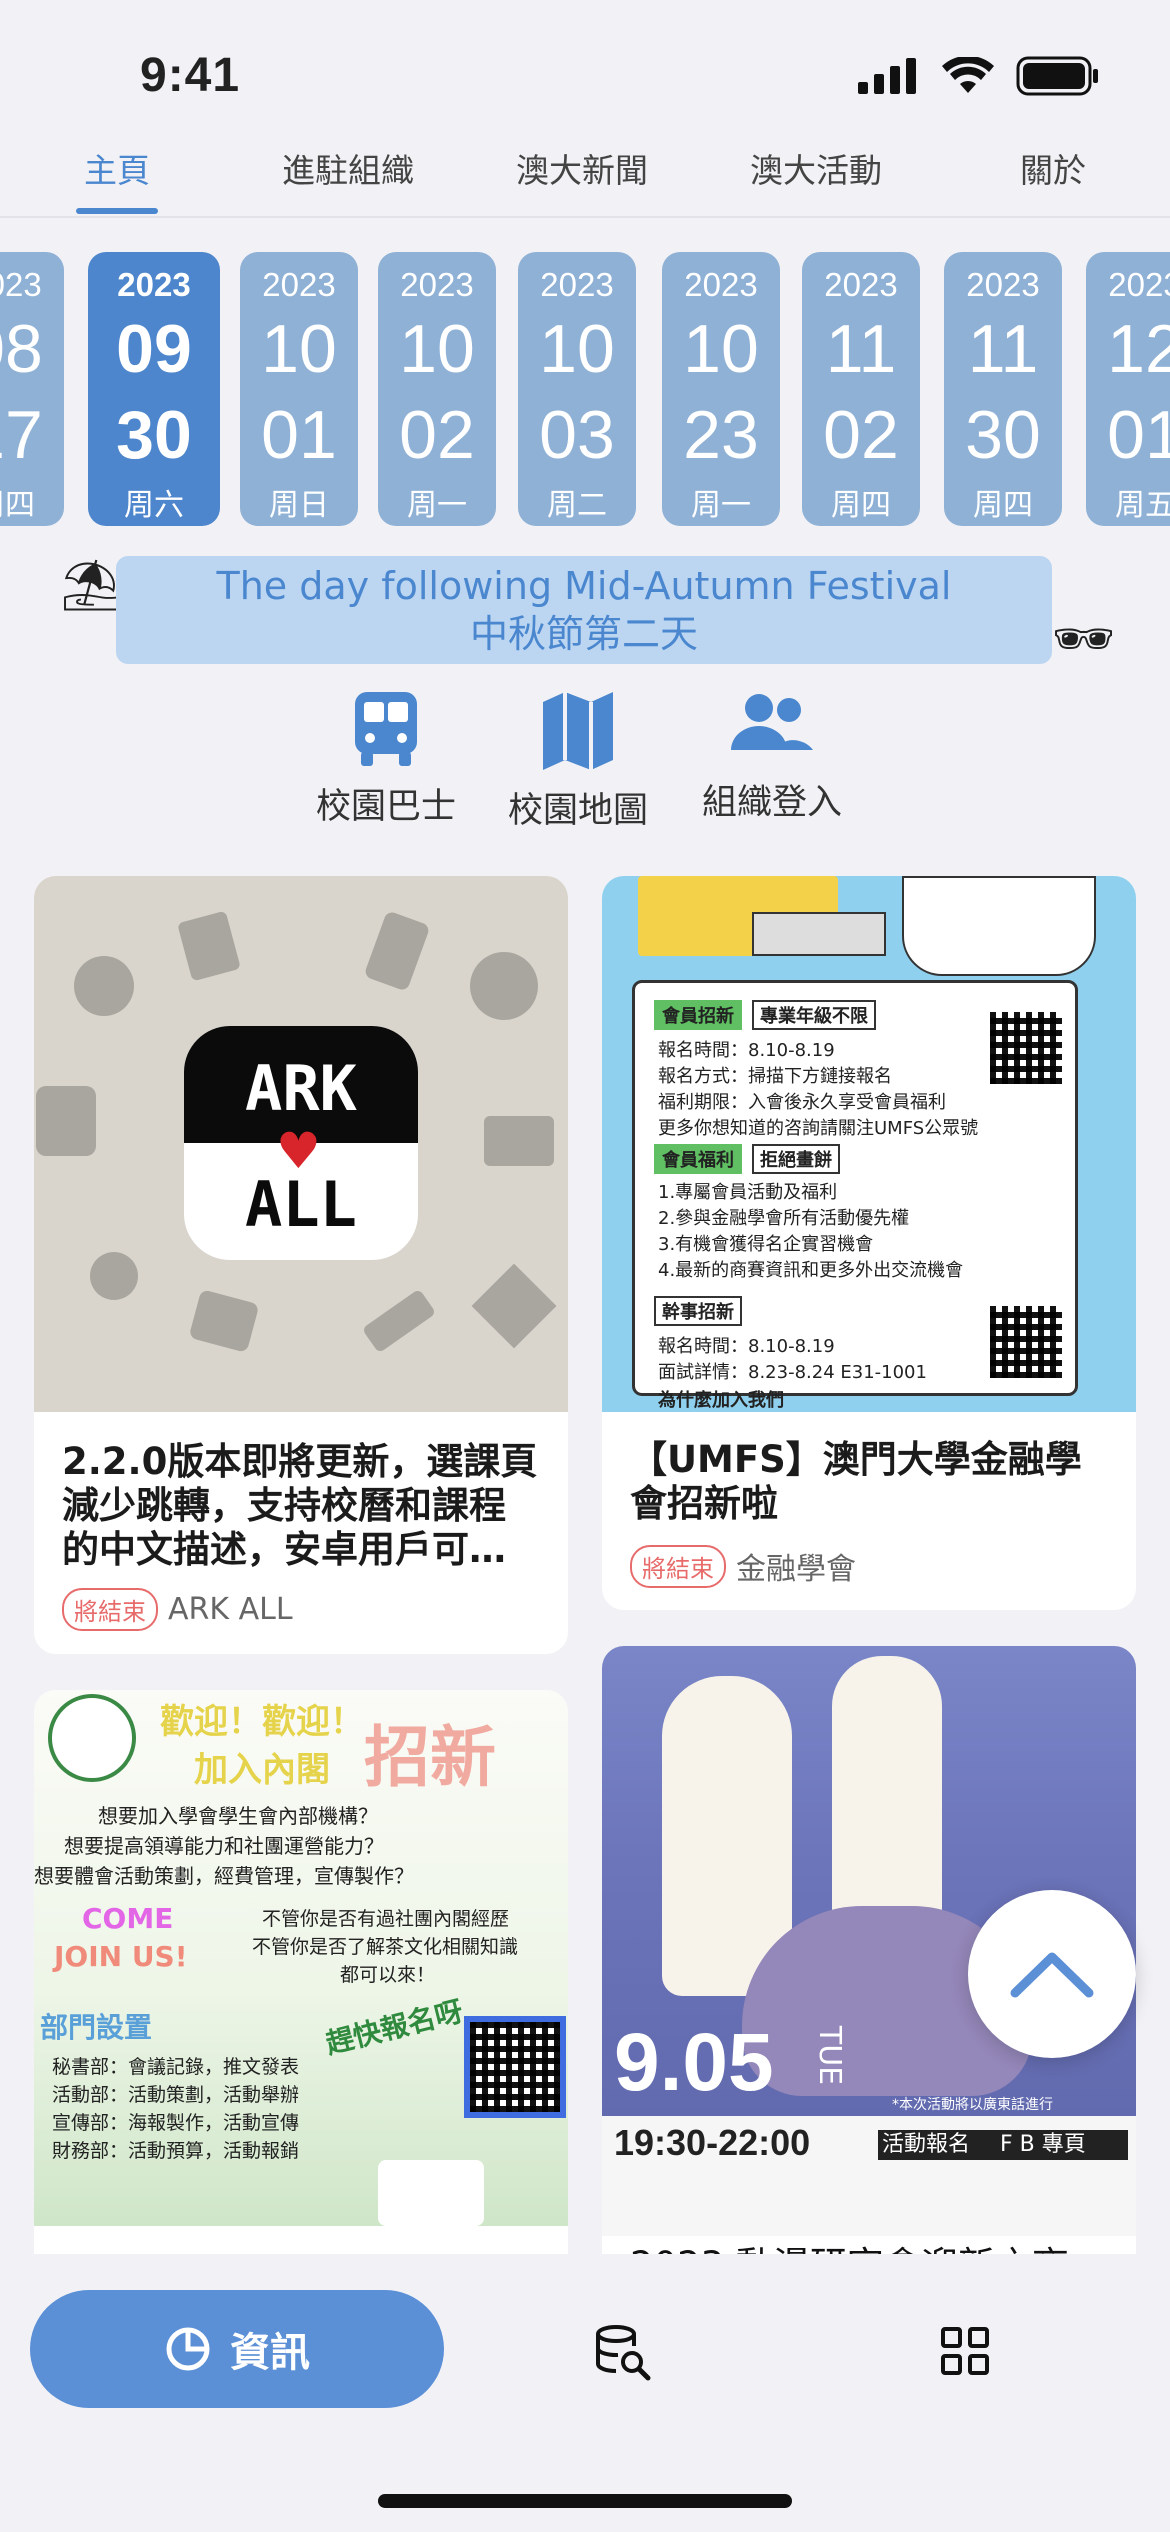  I want to click on card-meta: 將結束 ARK ALL, so click(177, 1609).